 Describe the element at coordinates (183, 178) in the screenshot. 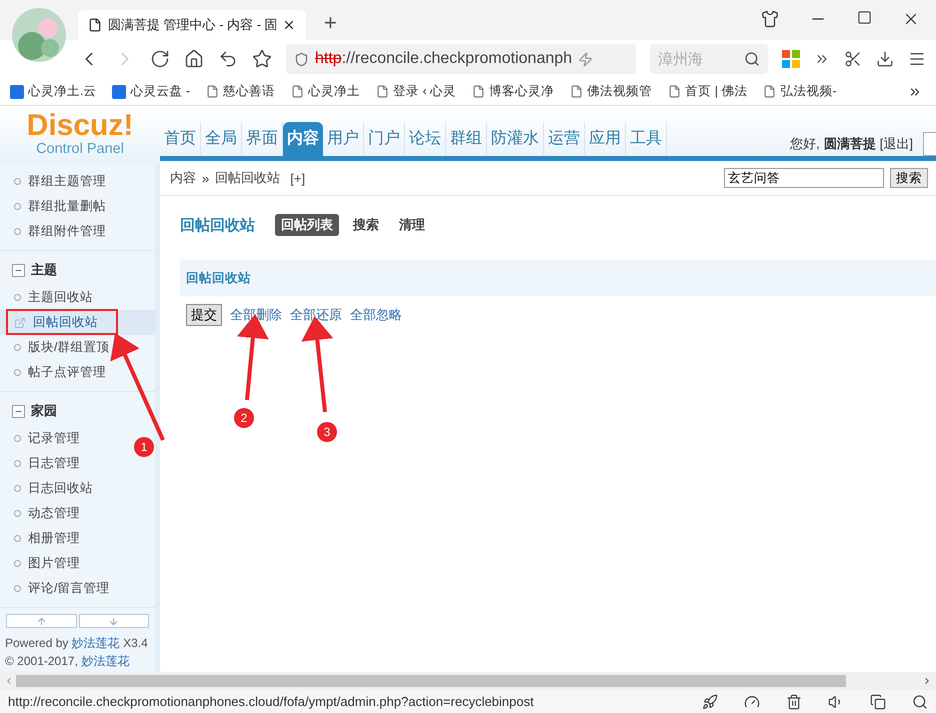

I see `breadcrumb-link: 内容` at that location.